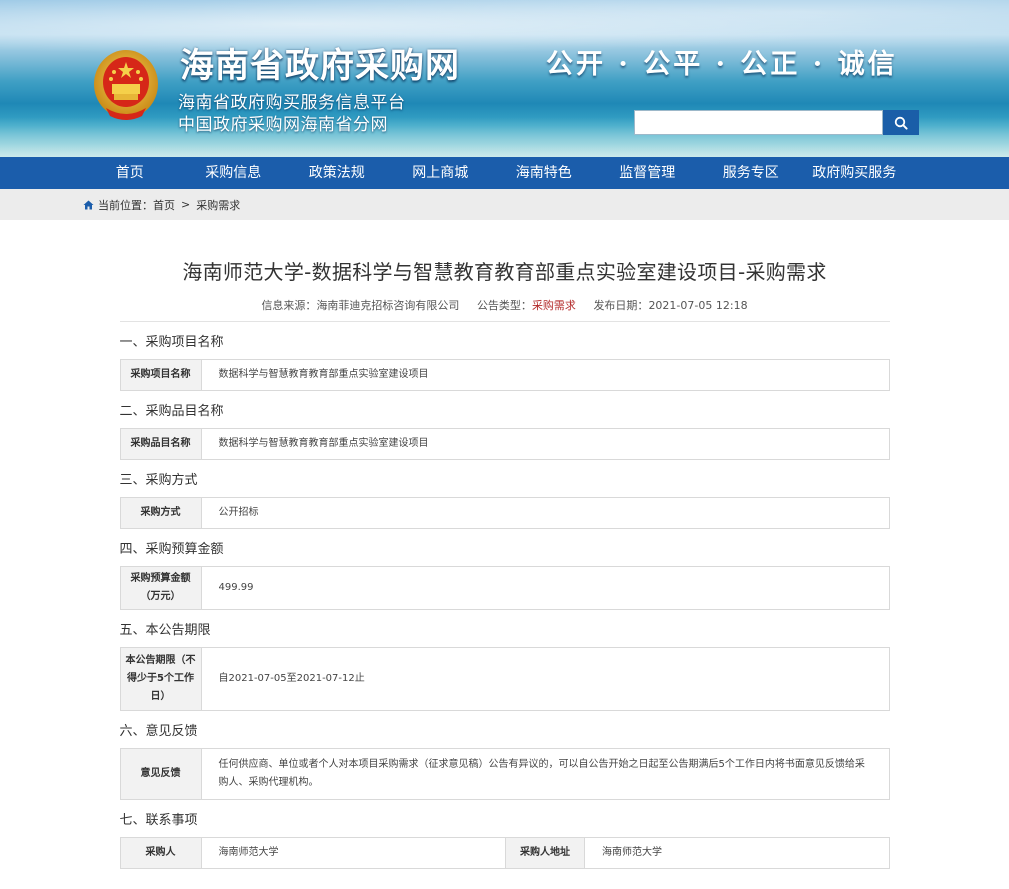  What do you see at coordinates (130, 173) in the screenshot?
I see `nav-home: 首页` at bounding box center [130, 173].